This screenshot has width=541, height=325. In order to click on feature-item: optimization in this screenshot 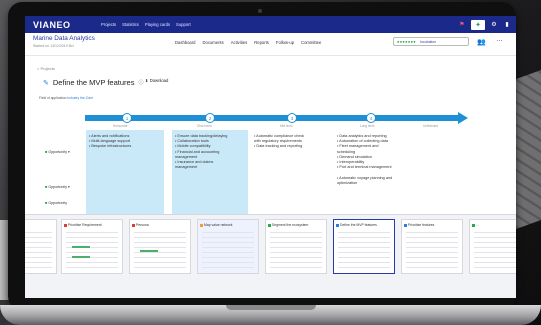, I will do `click(364, 183)`.